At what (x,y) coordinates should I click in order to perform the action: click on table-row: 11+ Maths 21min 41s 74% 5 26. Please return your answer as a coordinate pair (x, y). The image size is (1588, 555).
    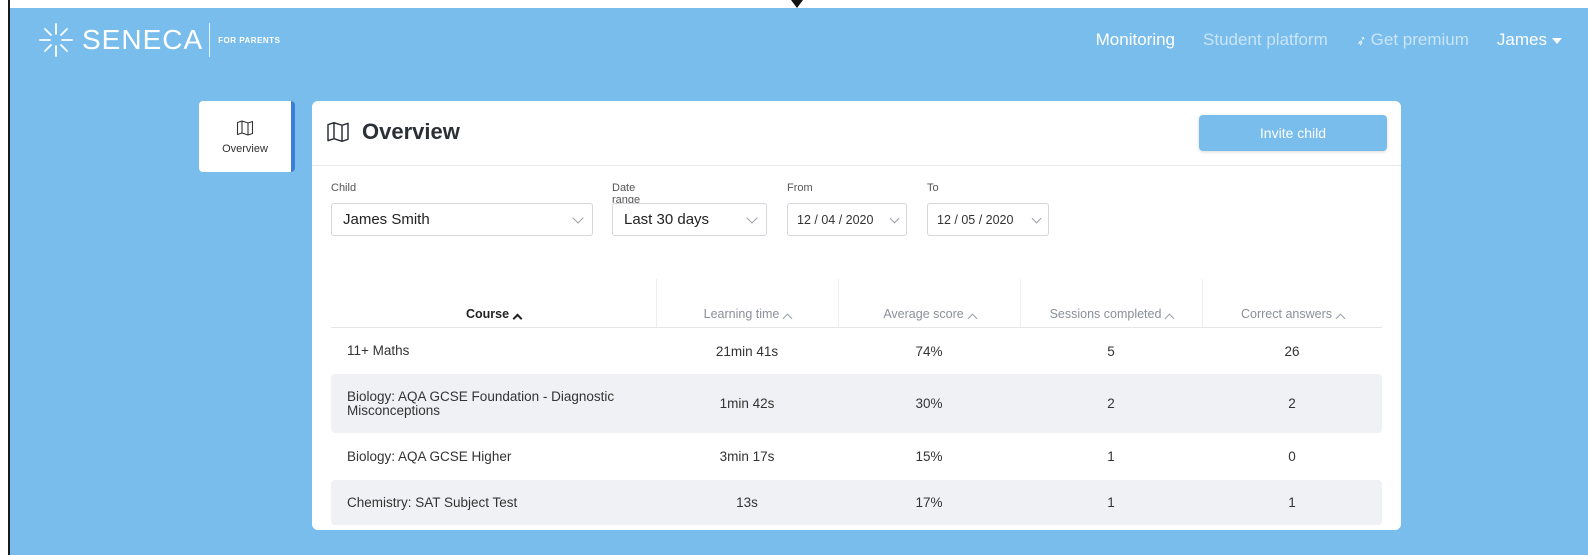
    Looking at the image, I should click on (856, 351).